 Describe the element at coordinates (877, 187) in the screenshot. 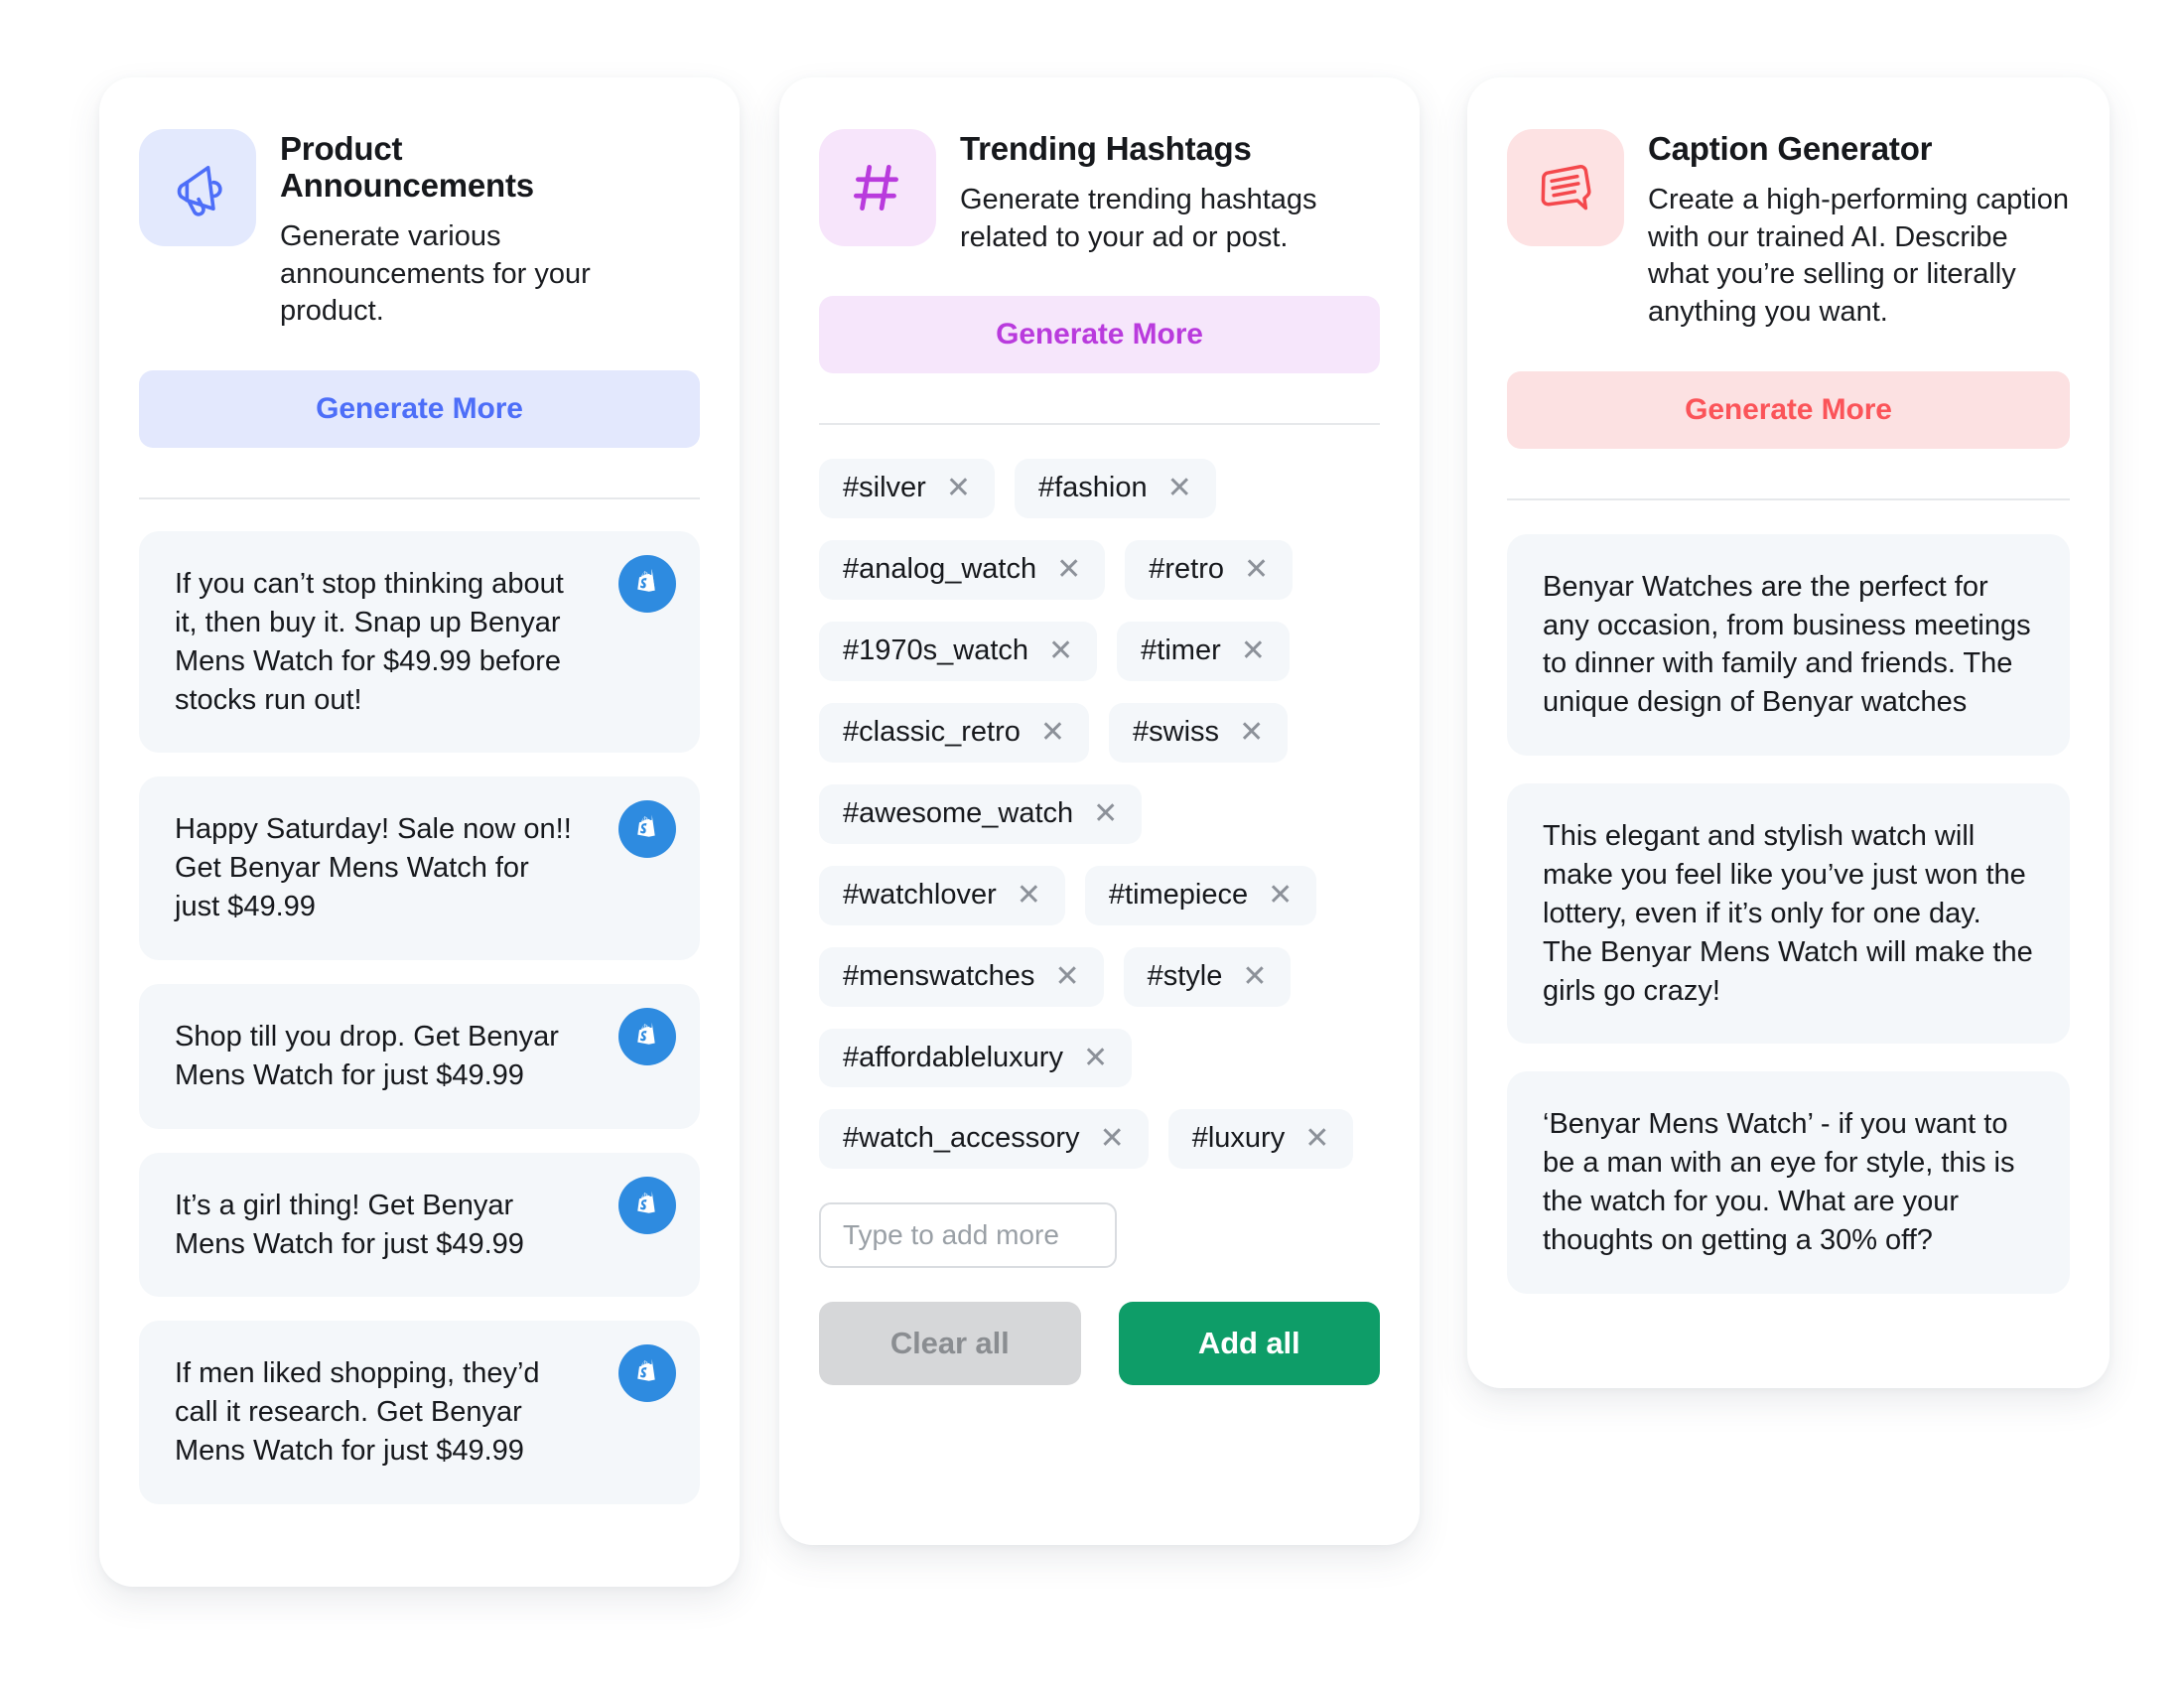

I see `hash-icon` at that location.